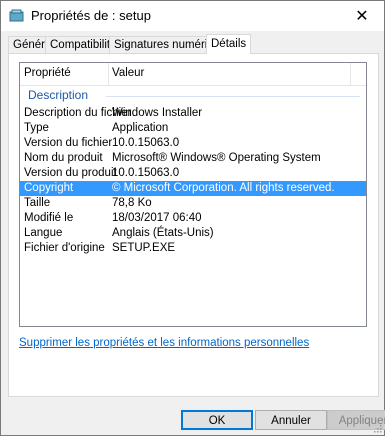 Image resolution: width=385 pixels, height=436 pixels. I want to click on list-item: Taille 78,8 Ko, so click(193, 203).